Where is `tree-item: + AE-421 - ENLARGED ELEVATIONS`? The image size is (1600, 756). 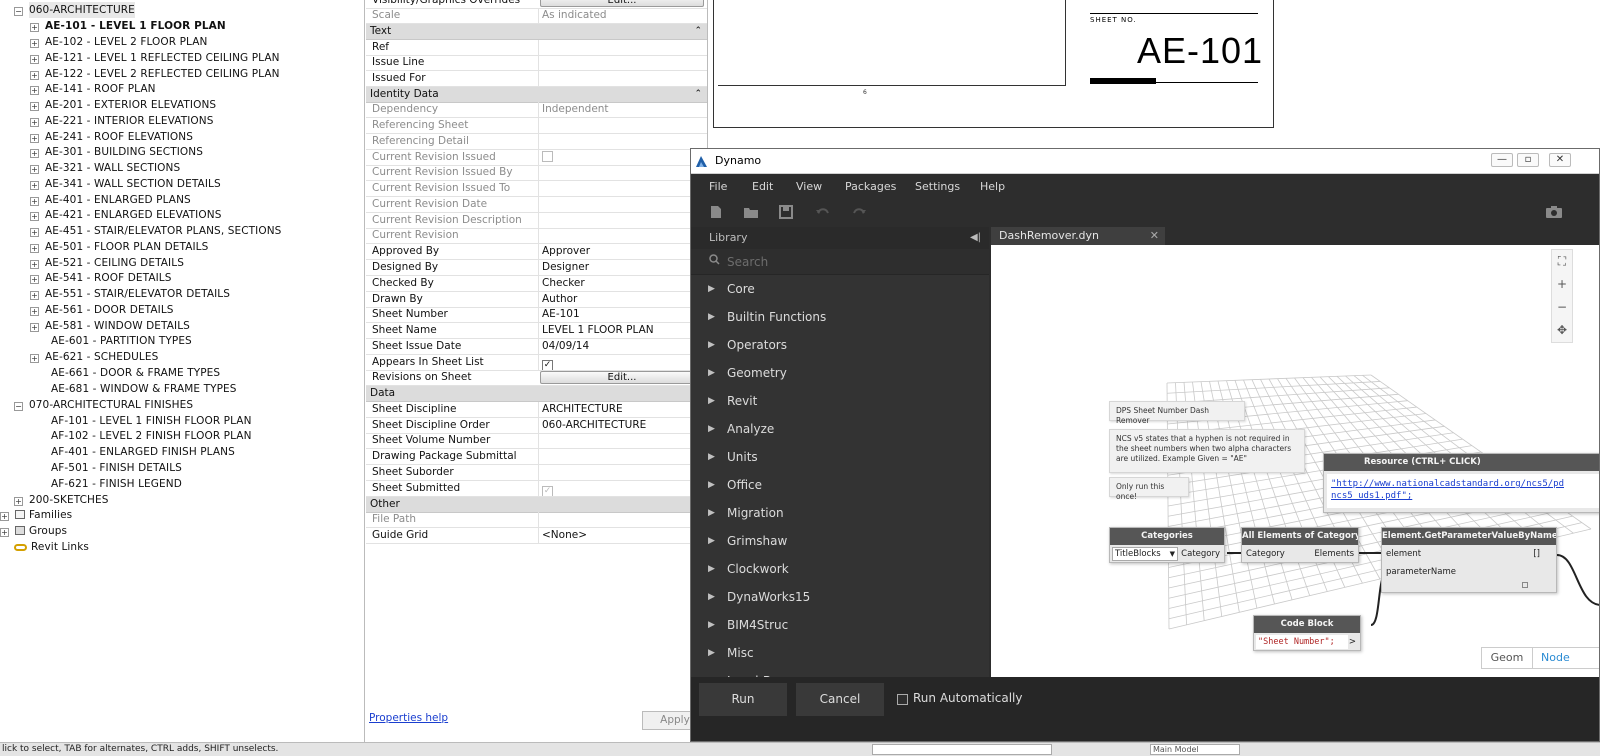
tree-item: + AE-421 - ENLARGED ELEVATIONS is located at coordinates (125, 215).